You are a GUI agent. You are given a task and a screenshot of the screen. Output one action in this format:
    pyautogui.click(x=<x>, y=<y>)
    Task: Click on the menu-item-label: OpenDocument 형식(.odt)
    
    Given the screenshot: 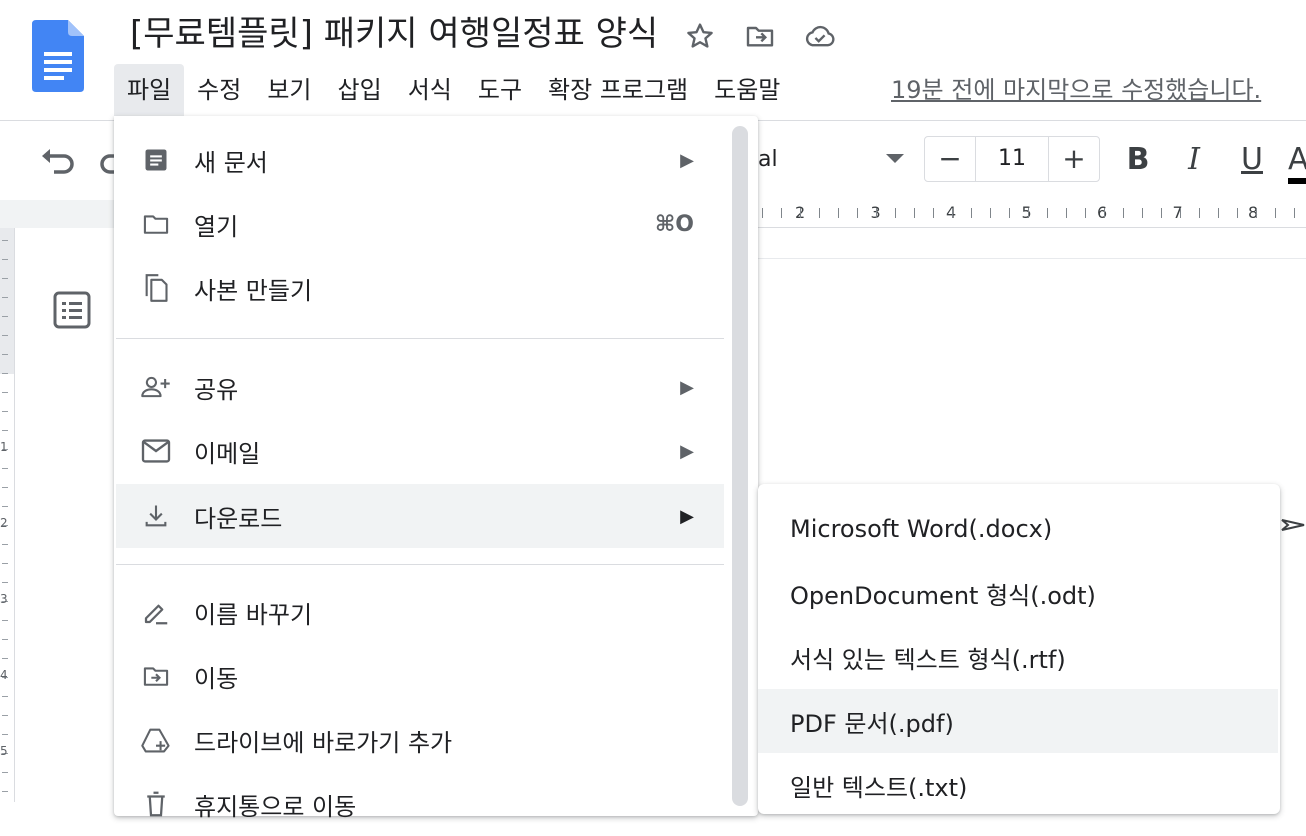 What is the action you would take?
    pyautogui.click(x=943, y=595)
    